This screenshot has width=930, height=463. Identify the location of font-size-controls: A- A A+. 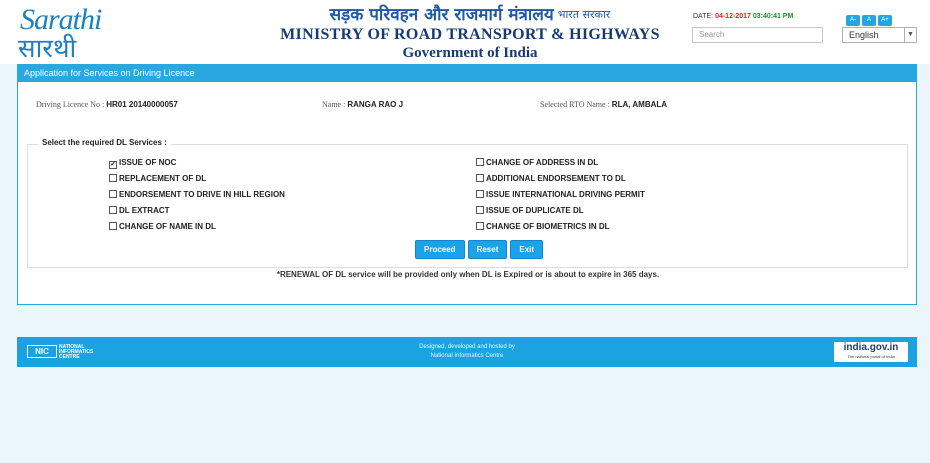
(870, 17).